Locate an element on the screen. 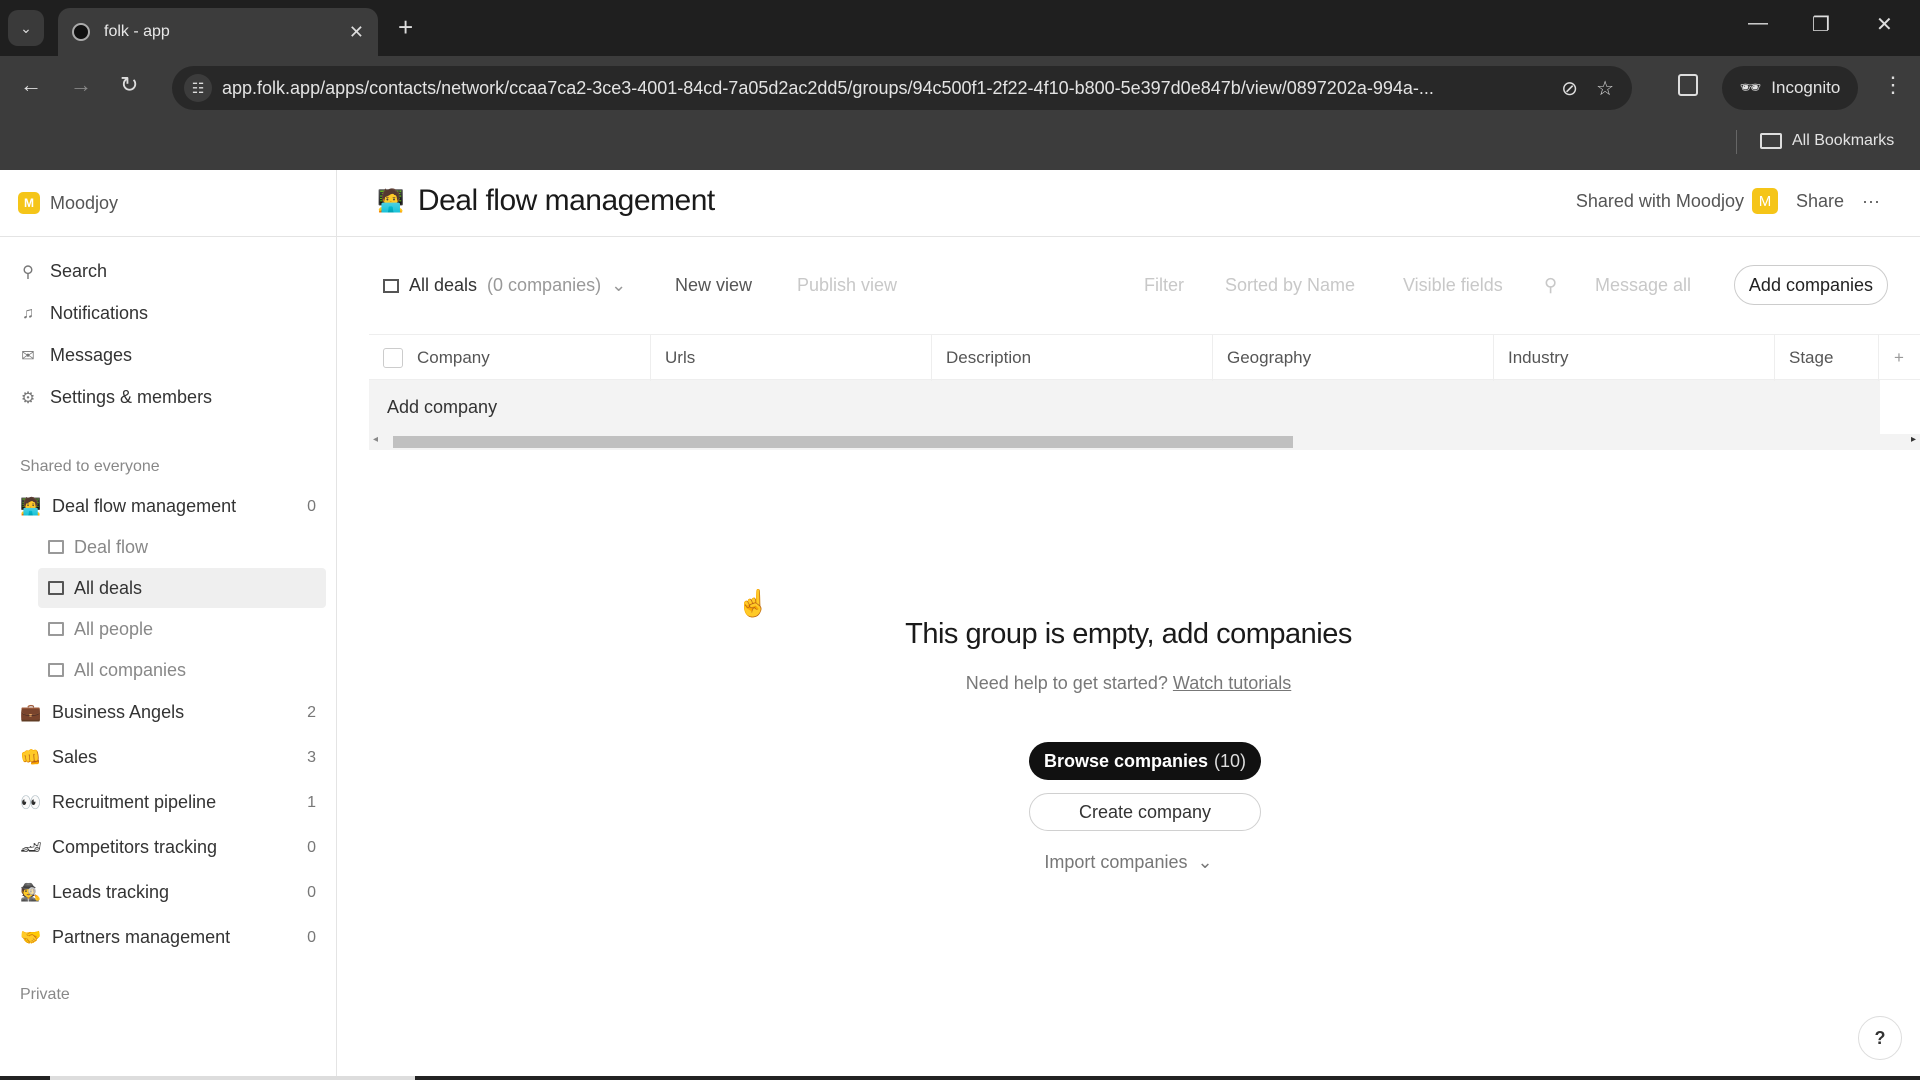 This screenshot has height=1080, width=1920. sort-button: Sorted by Name is located at coordinates (1290, 285).